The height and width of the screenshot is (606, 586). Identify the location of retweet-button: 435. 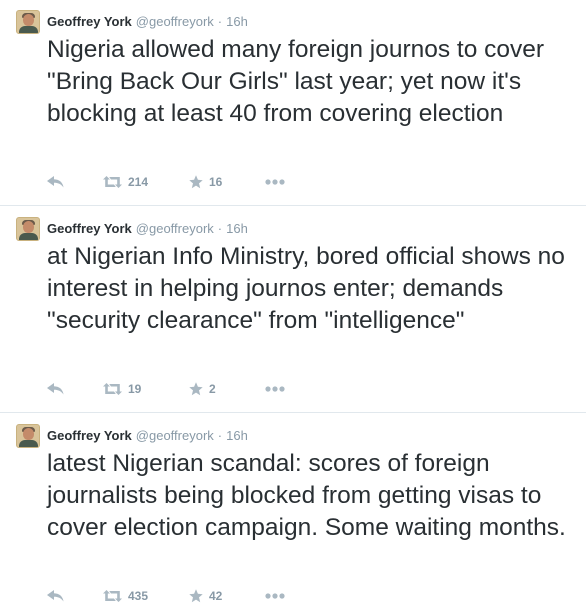
(146, 596).